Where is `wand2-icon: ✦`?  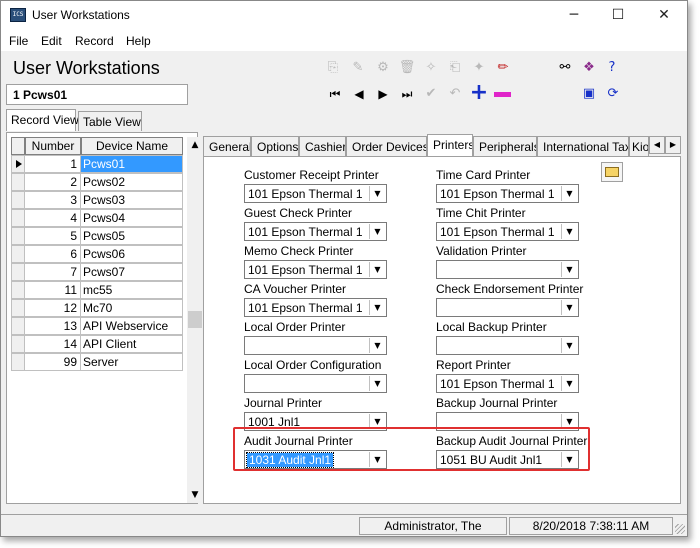
wand2-icon: ✦ is located at coordinates (479, 68).